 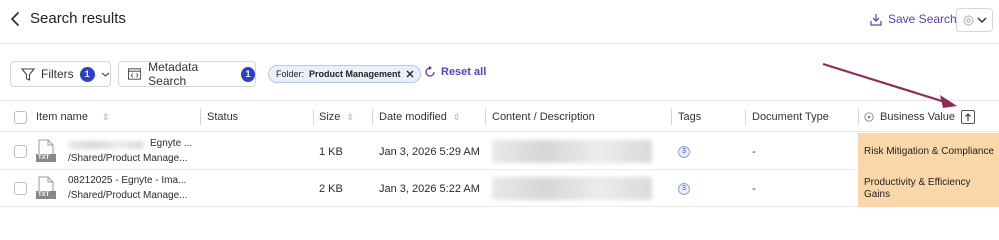 I want to click on size-cell: 1 KB, so click(x=331, y=151).